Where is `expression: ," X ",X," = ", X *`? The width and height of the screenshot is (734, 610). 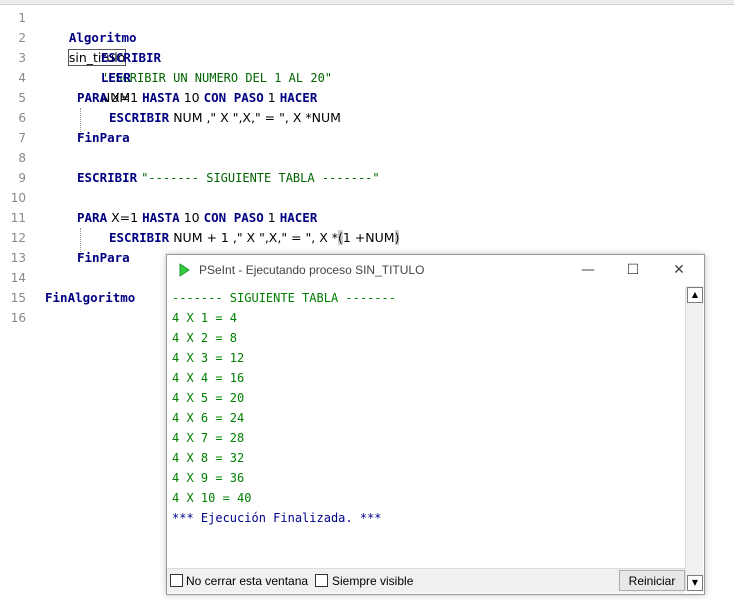 expression: ," X ",X," = ", X * is located at coordinates (283, 237).